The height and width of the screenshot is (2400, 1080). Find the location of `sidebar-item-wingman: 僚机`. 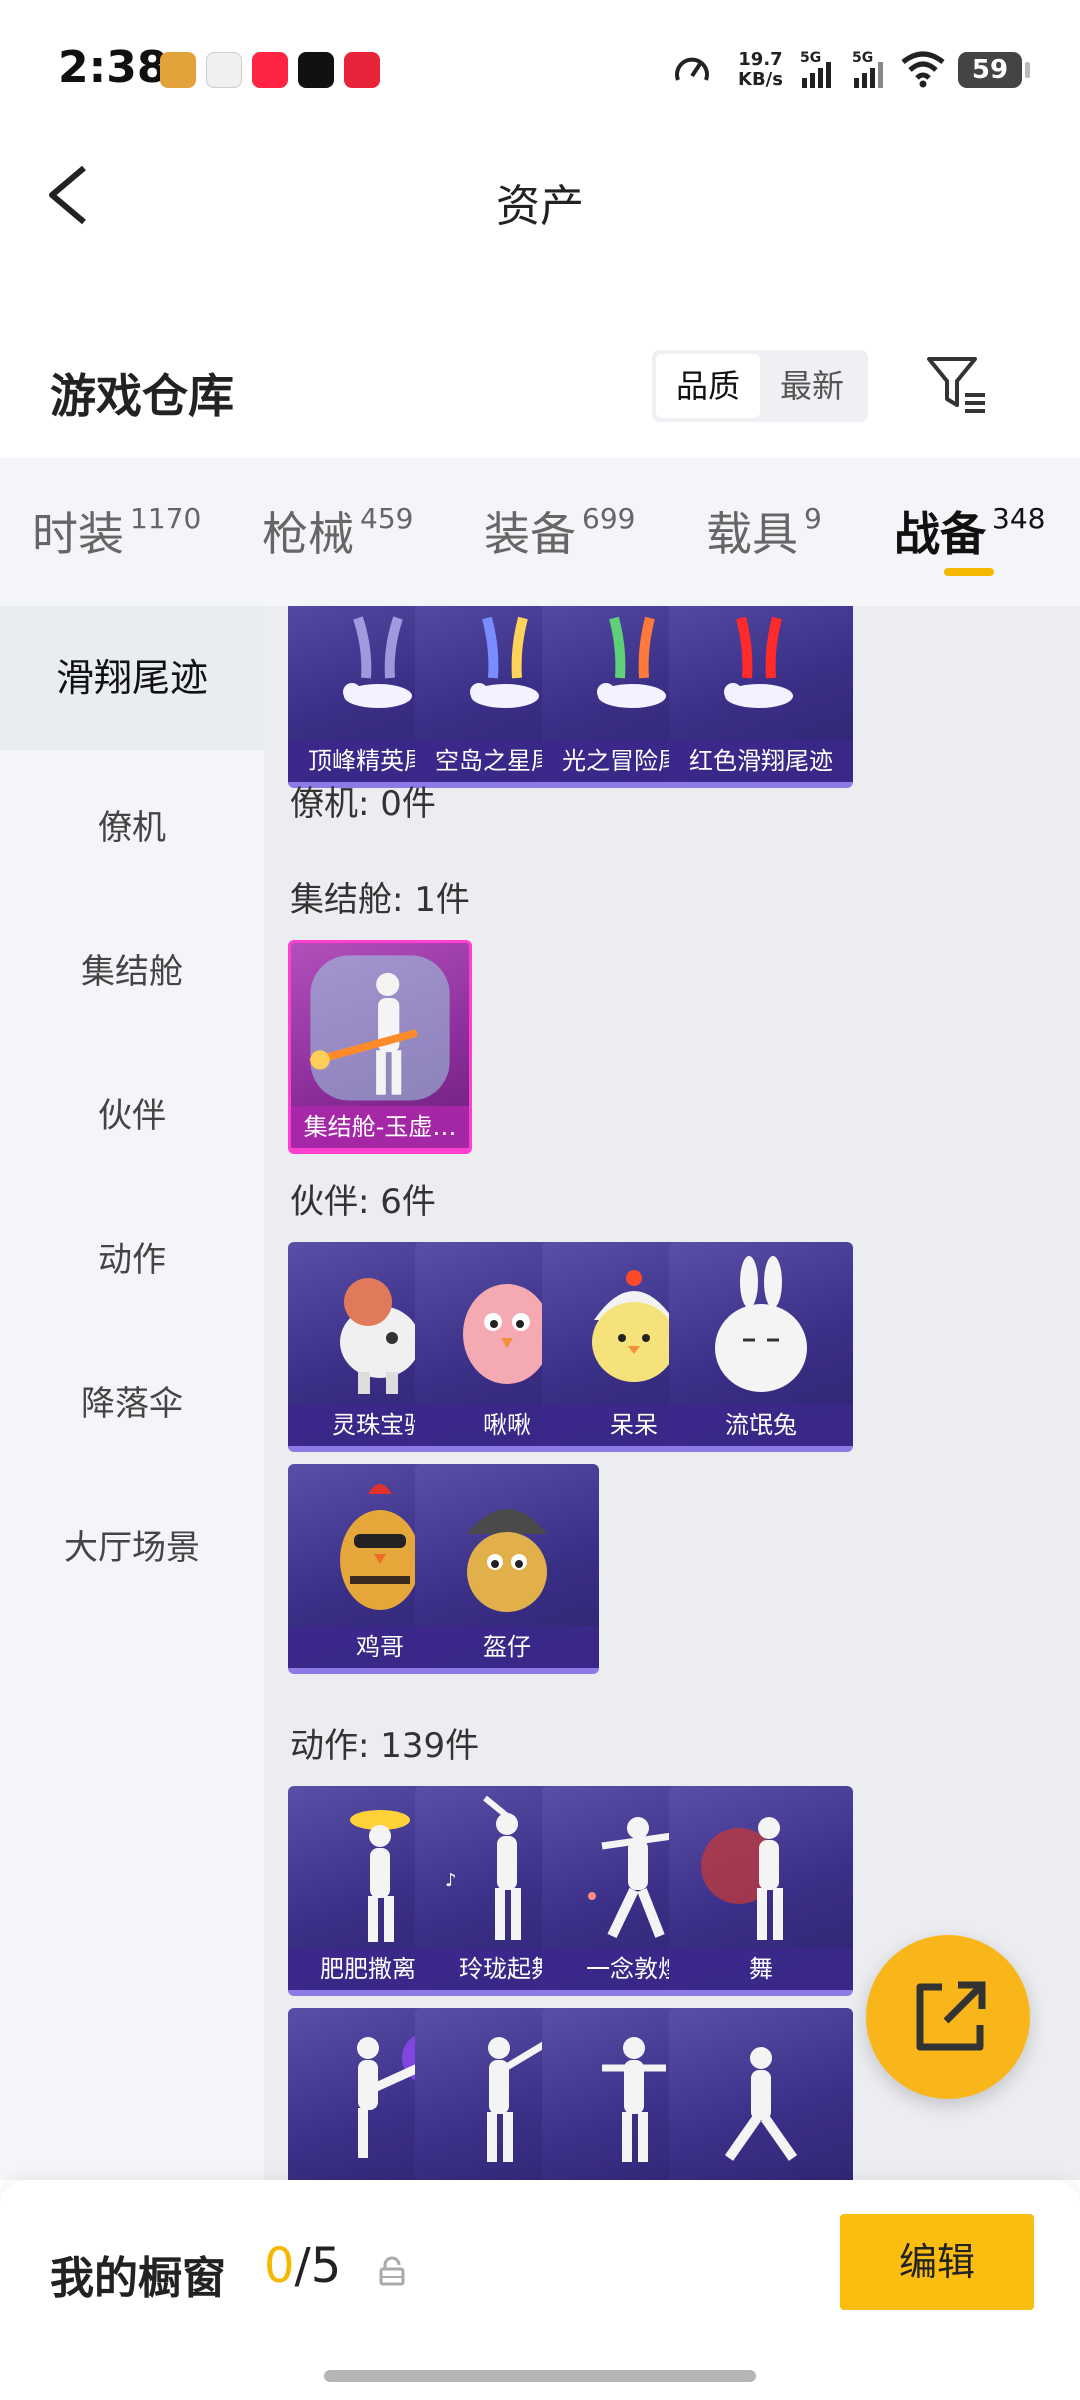

sidebar-item-wingman: 僚机 is located at coordinates (132, 824).